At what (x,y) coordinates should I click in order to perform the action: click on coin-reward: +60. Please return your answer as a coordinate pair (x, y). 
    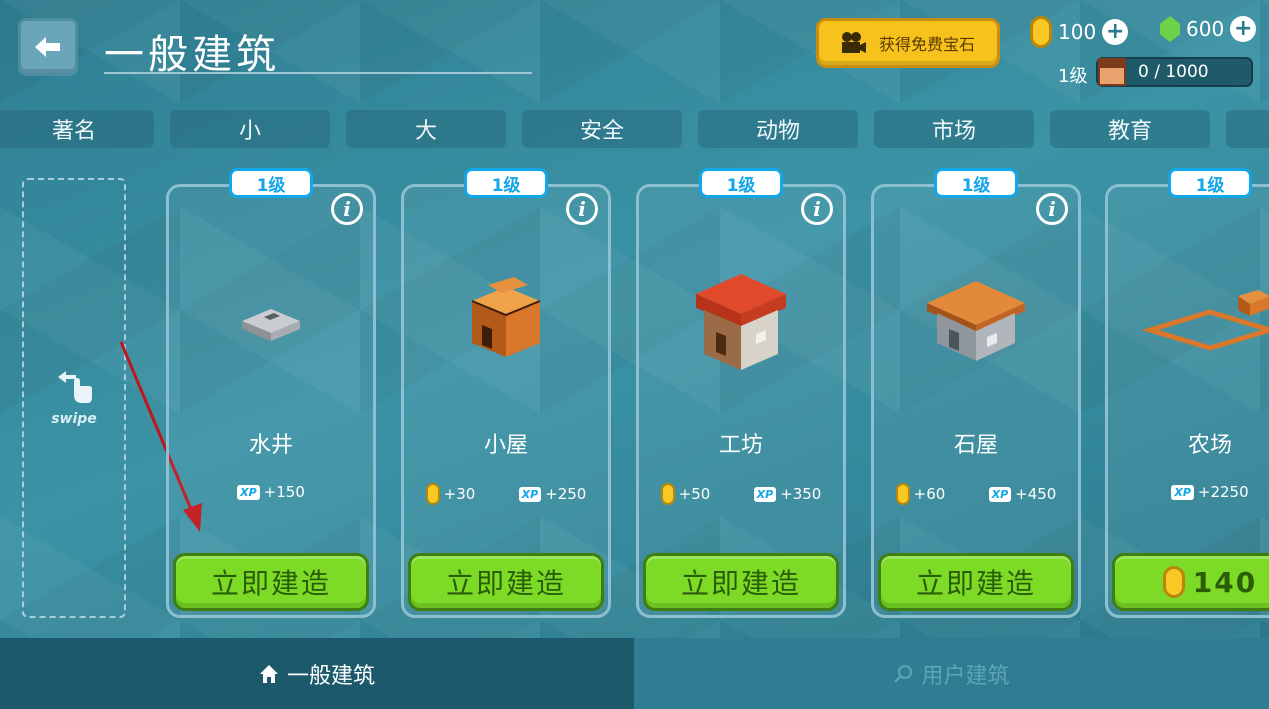
    Looking at the image, I should click on (920, 494).